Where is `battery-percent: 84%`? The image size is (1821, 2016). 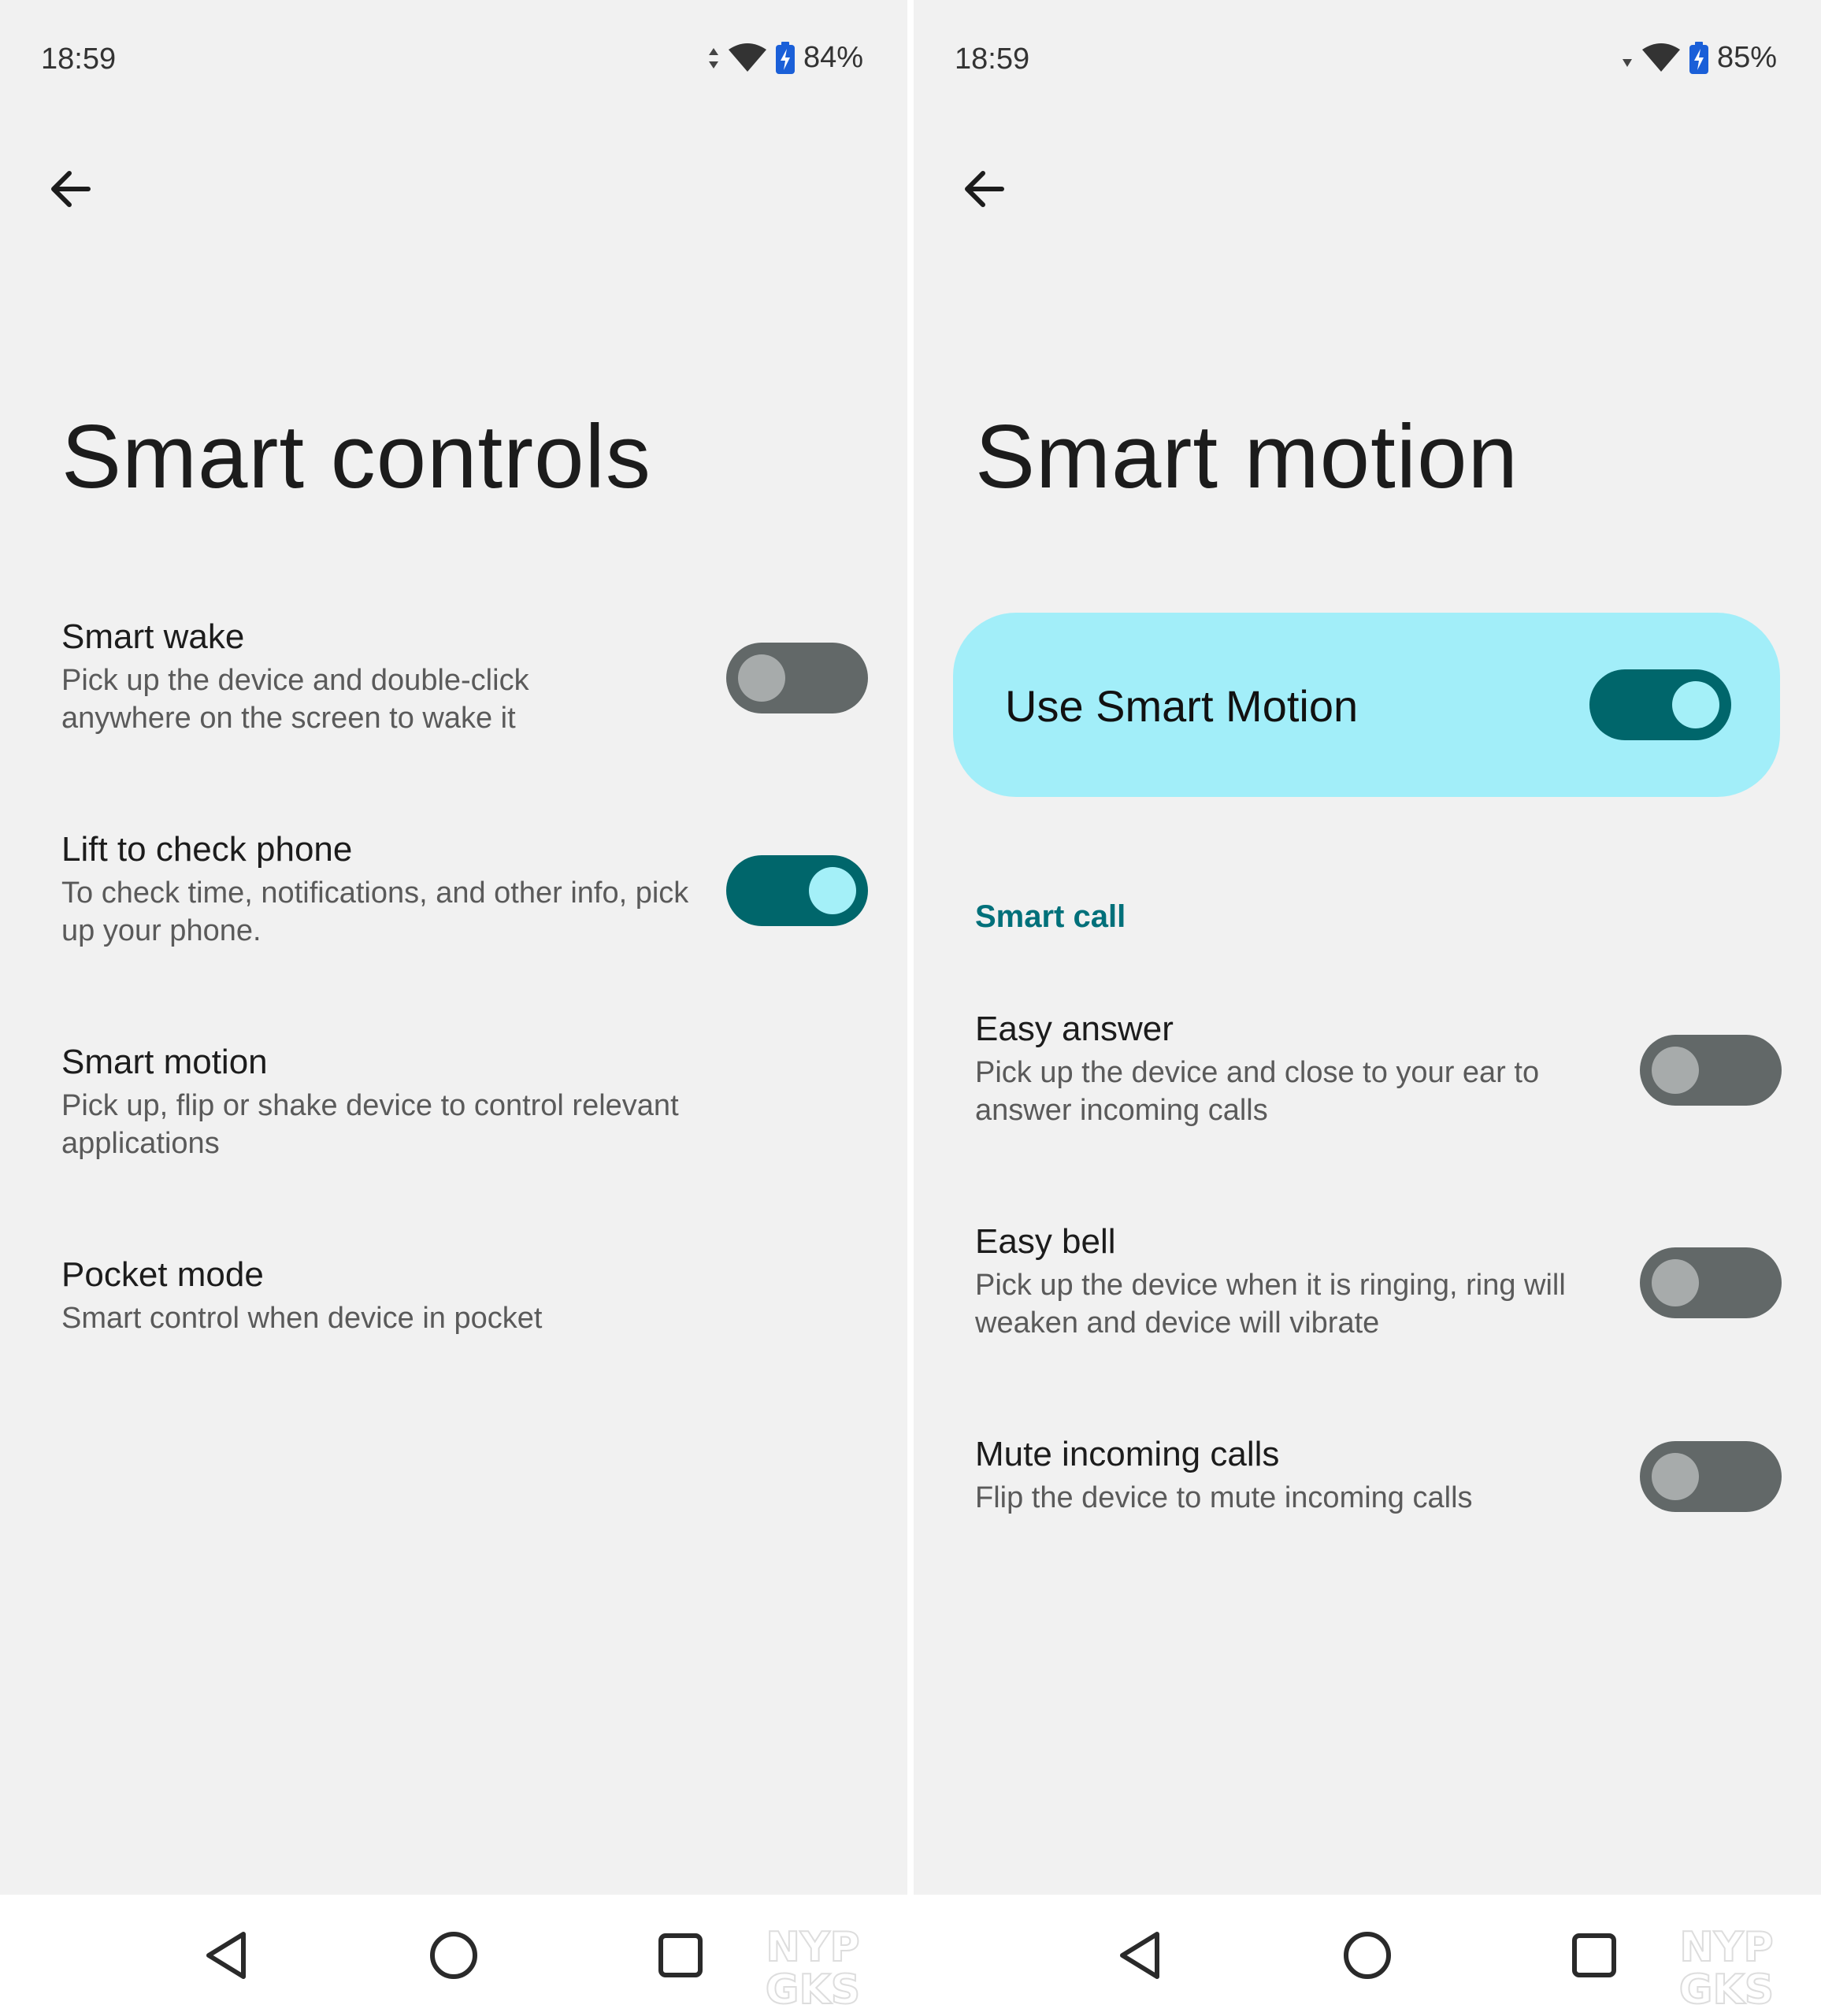
battery-percent: 84% is located at coordinates (833, 57).